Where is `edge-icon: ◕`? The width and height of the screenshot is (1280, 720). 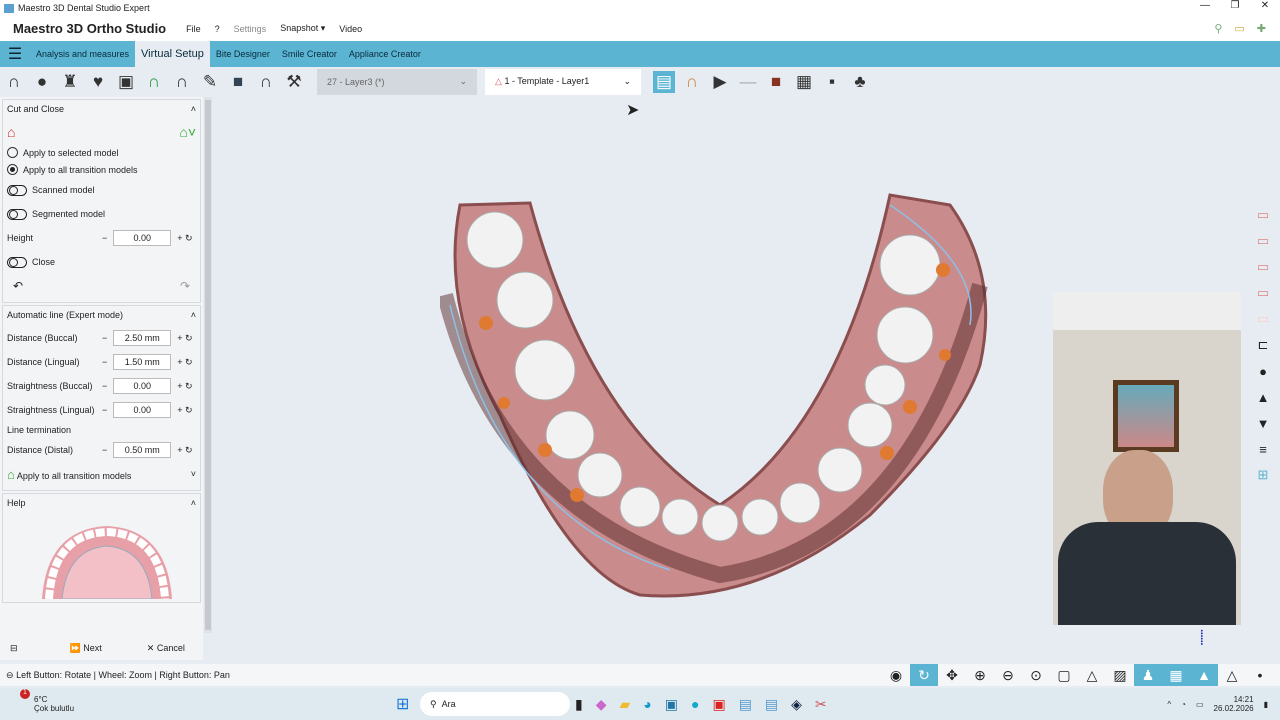 edge-icon: ◕ is located at coordinates (647, 704).